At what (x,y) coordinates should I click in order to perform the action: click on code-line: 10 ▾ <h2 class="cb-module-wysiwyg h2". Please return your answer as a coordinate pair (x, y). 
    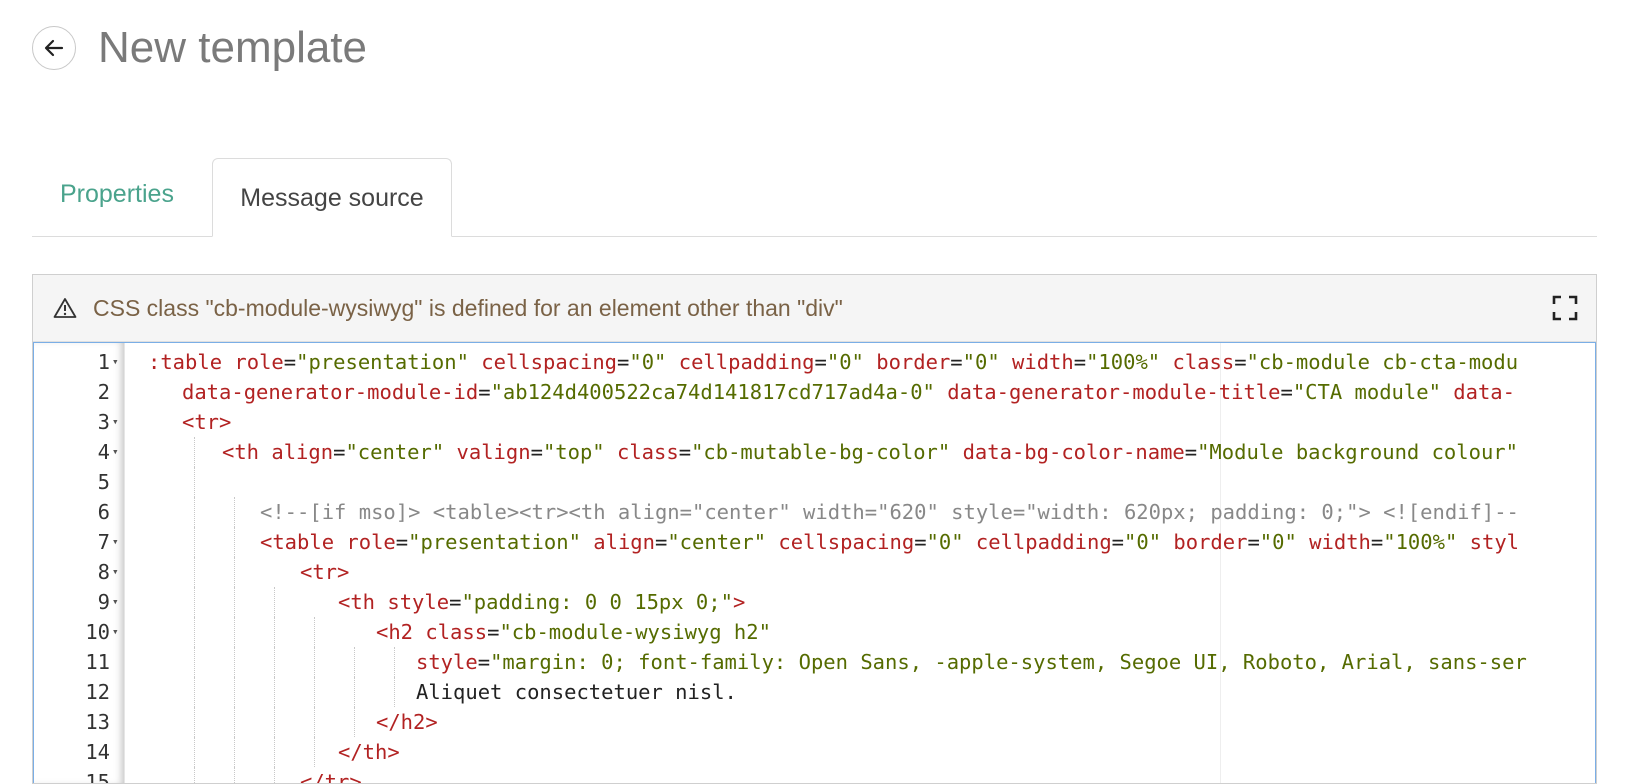
    Looking at the image, I should click on (814, 632).